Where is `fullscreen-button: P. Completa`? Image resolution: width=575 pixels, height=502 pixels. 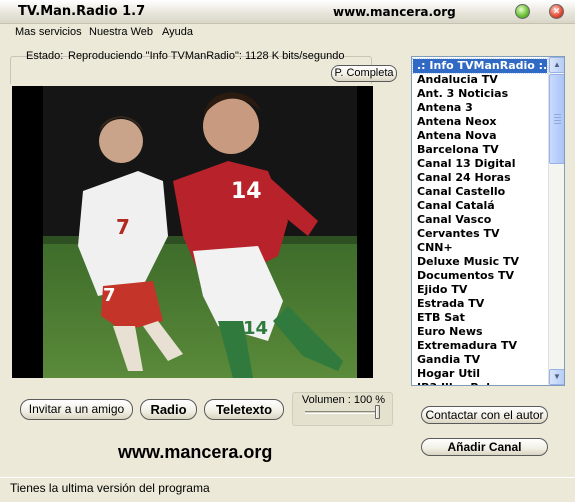 fullscreen-button: P. Completa is located at coordinates (364, 73).